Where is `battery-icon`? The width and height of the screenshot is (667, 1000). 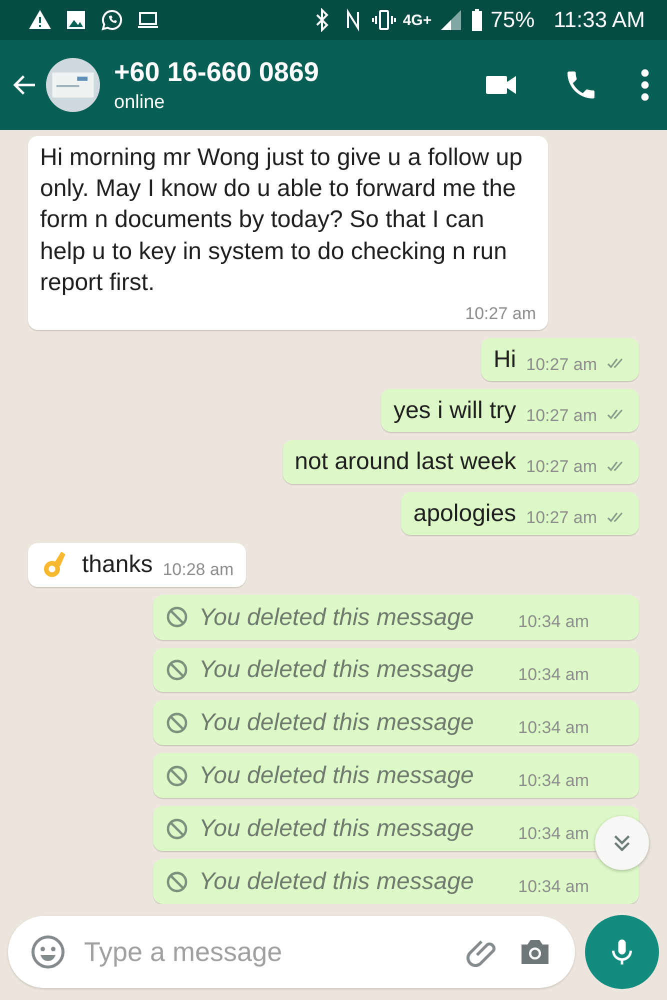 battery-icon is located at coordinates (477, 20).